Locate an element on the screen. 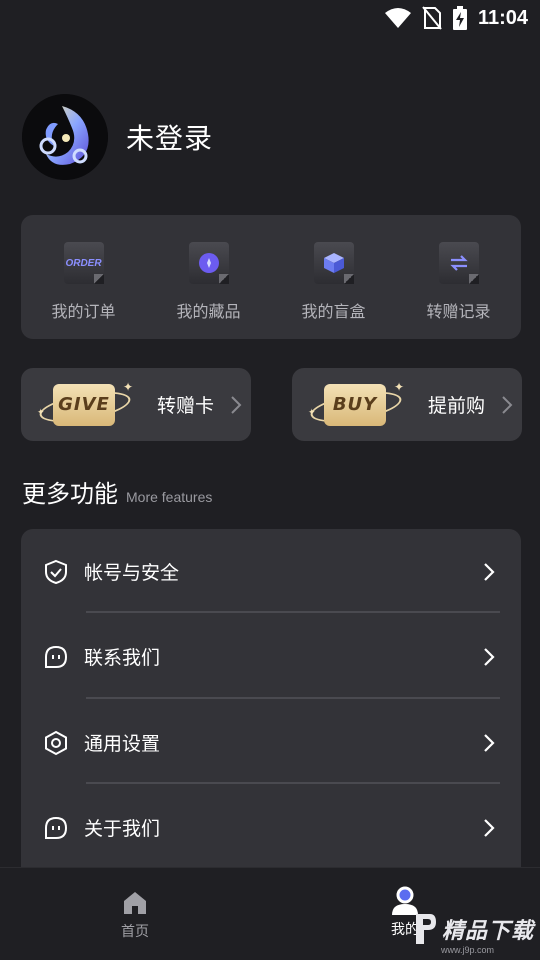 Image resolution: width=540 pixels, height=960 pixels. nav-tab-home: 首页 is located at coordinates (135, 914).